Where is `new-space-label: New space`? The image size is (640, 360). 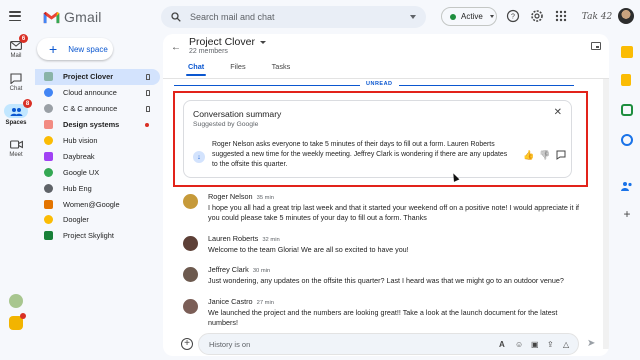 new-space-label: New space is located at coordinates (88, 49).